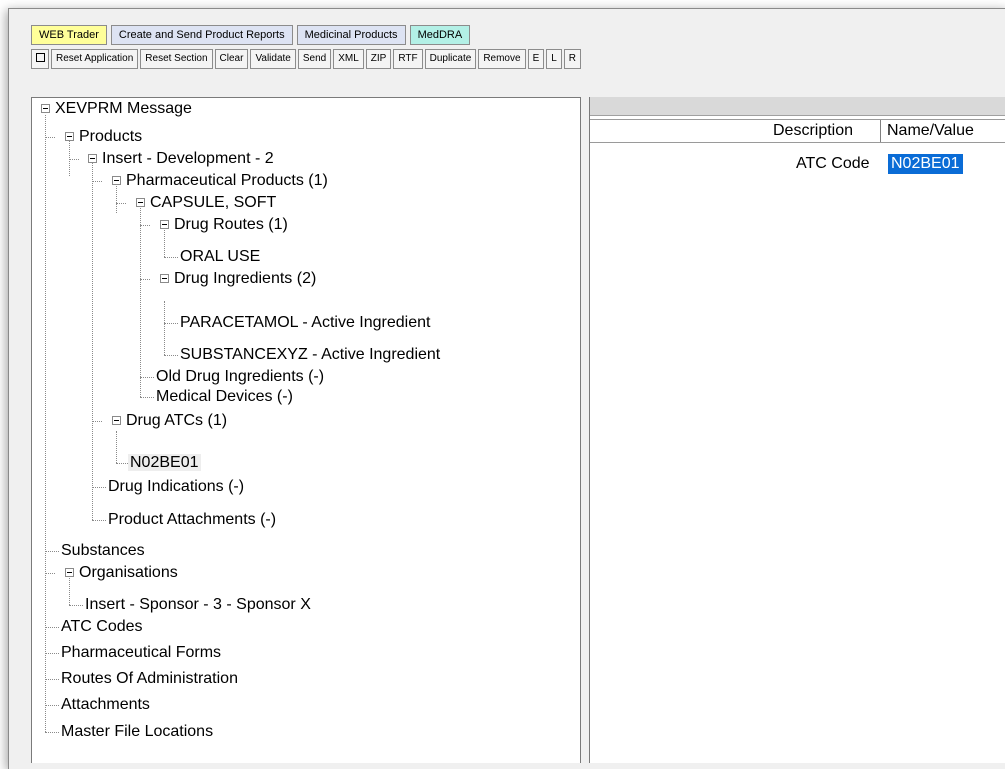  I want to click on remove-button: Remove, so click(502, 59).